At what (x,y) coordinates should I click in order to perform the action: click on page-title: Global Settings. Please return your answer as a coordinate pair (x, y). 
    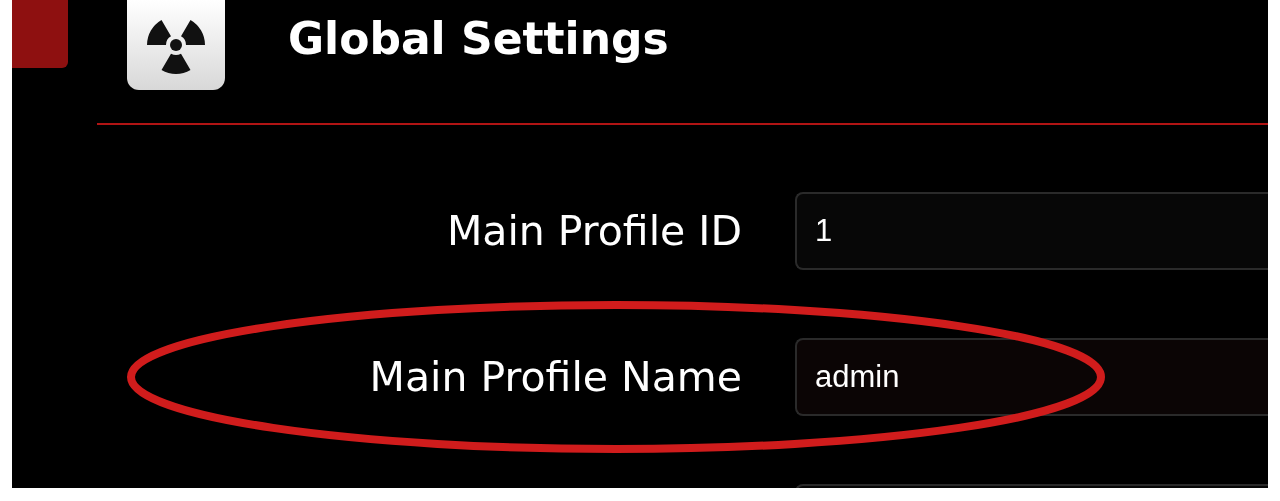
    Looking at the image, I should click on (478, 39).